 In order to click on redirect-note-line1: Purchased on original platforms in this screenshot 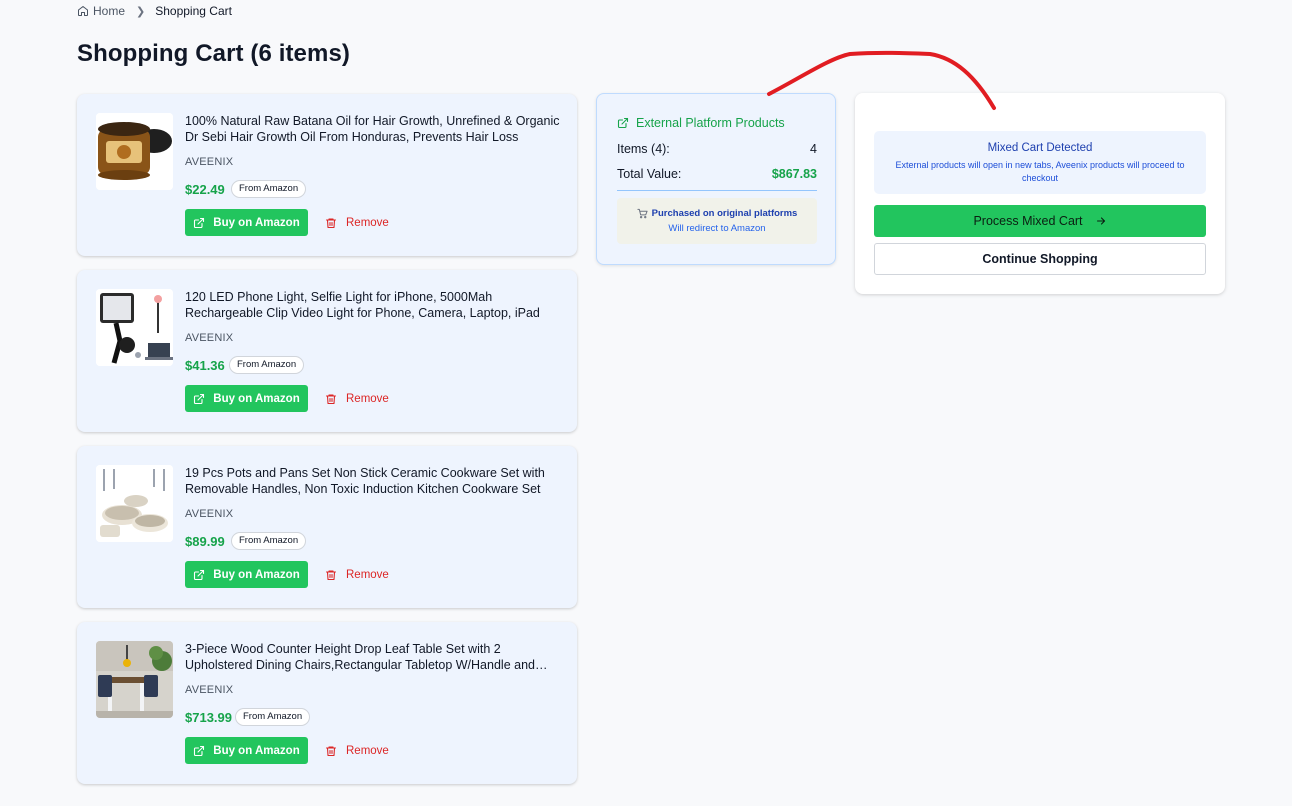, I will do `click(724, 213)`.